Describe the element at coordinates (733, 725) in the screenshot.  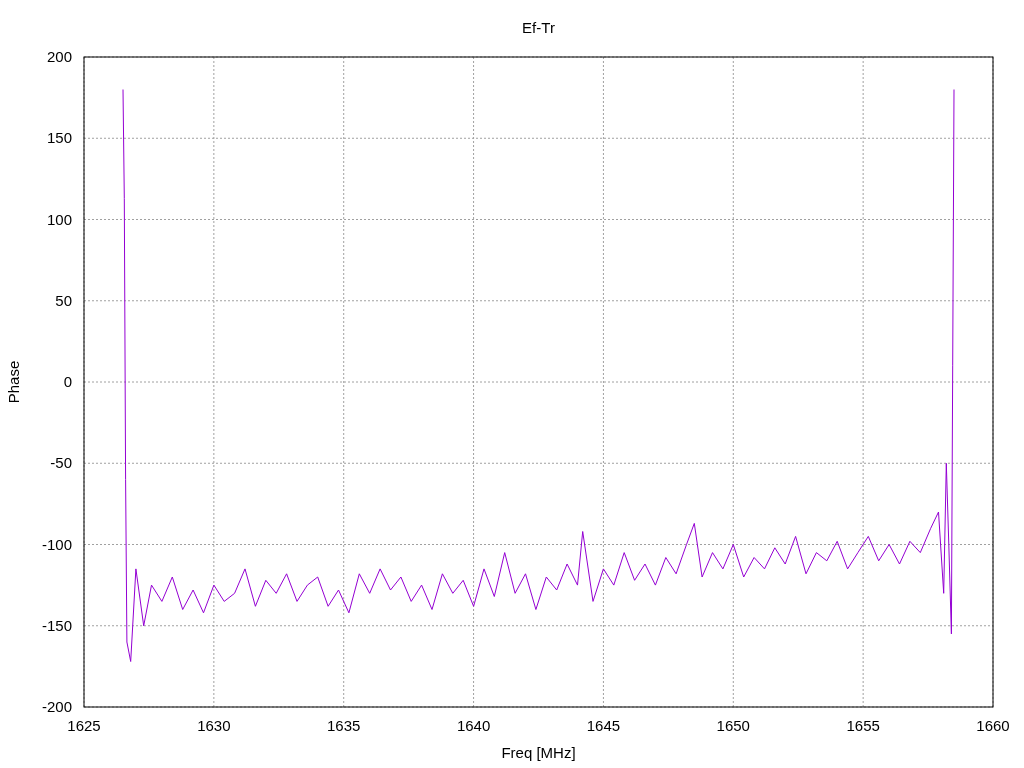
I see `tick-label: 1650` at that location.